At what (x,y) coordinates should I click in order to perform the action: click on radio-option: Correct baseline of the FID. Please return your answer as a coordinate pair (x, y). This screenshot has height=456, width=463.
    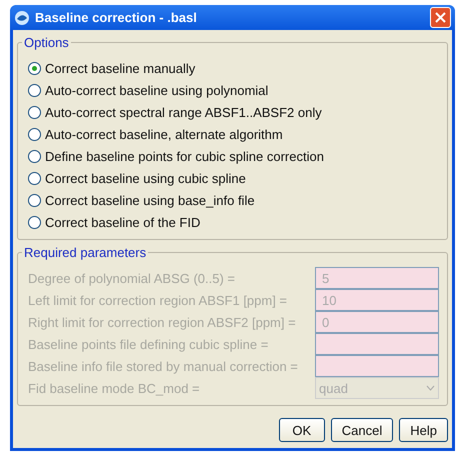
    Looking at the image, I should click on (233, 222).